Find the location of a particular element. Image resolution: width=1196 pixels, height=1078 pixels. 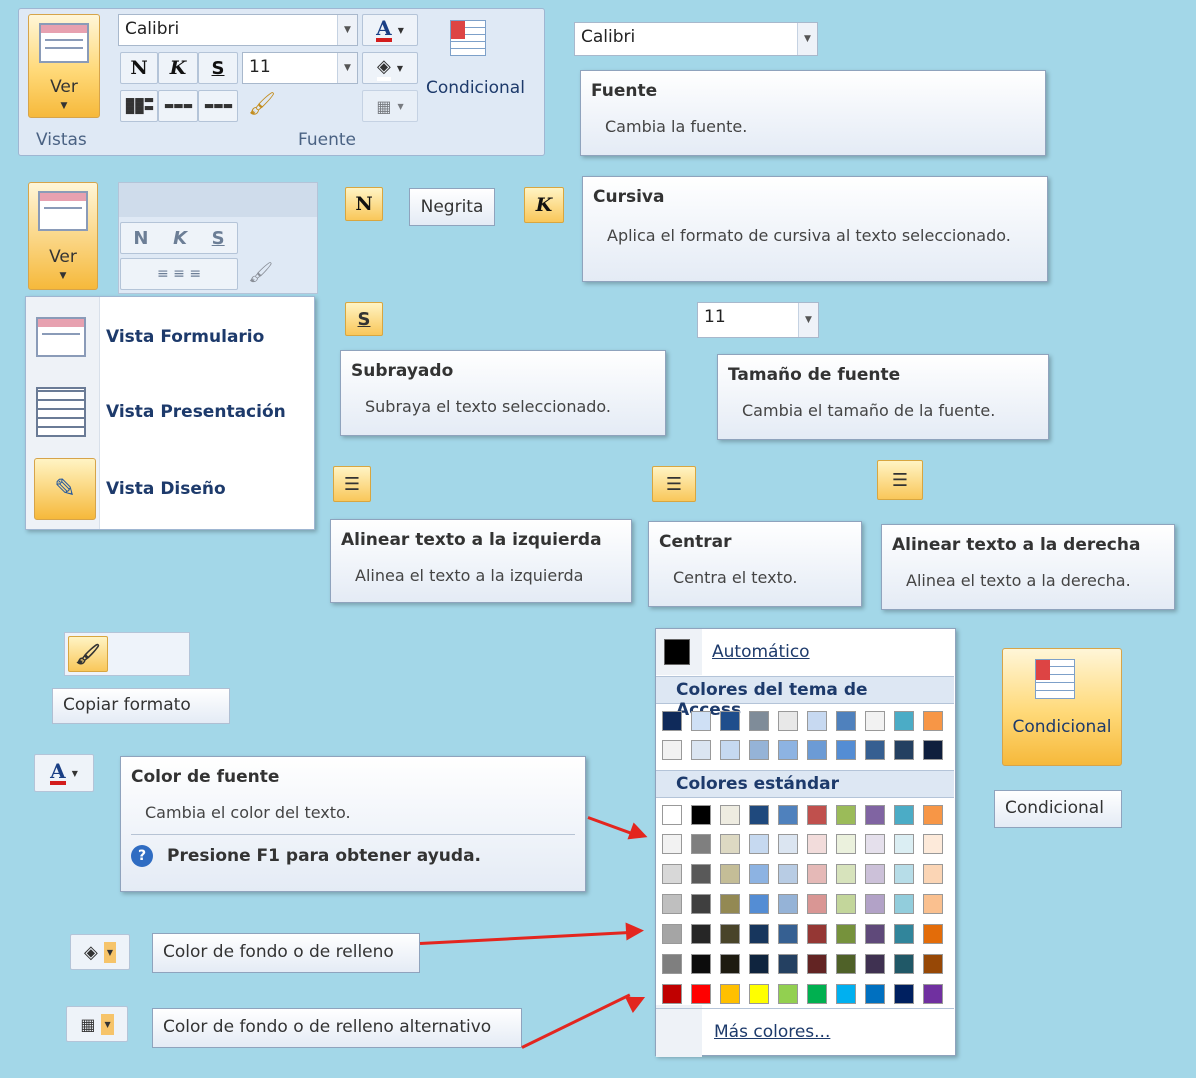

alt-fill-color-button-2: ▦ ▼ is located at coordinates (97, 1024).